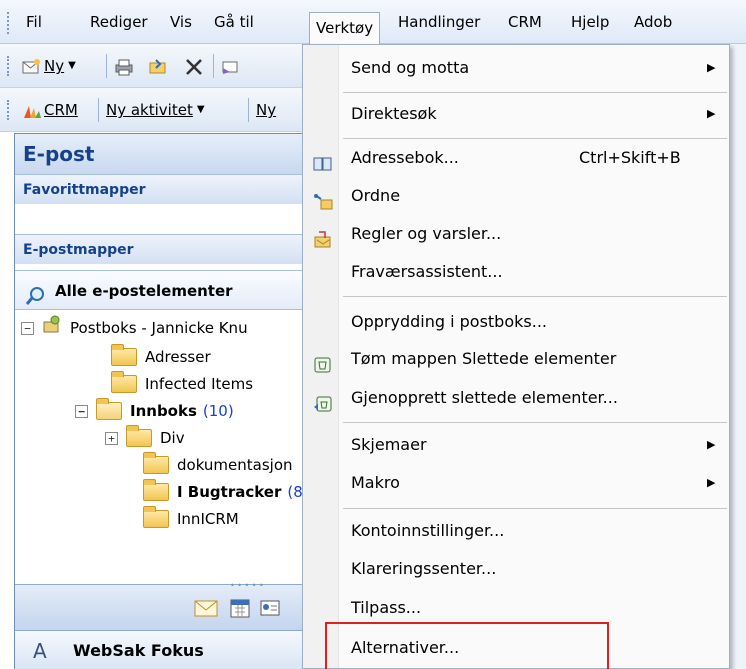 This screenshot has width=746, height=669. I want to click on menu-item-label: Send og motta, so click(410, 67).